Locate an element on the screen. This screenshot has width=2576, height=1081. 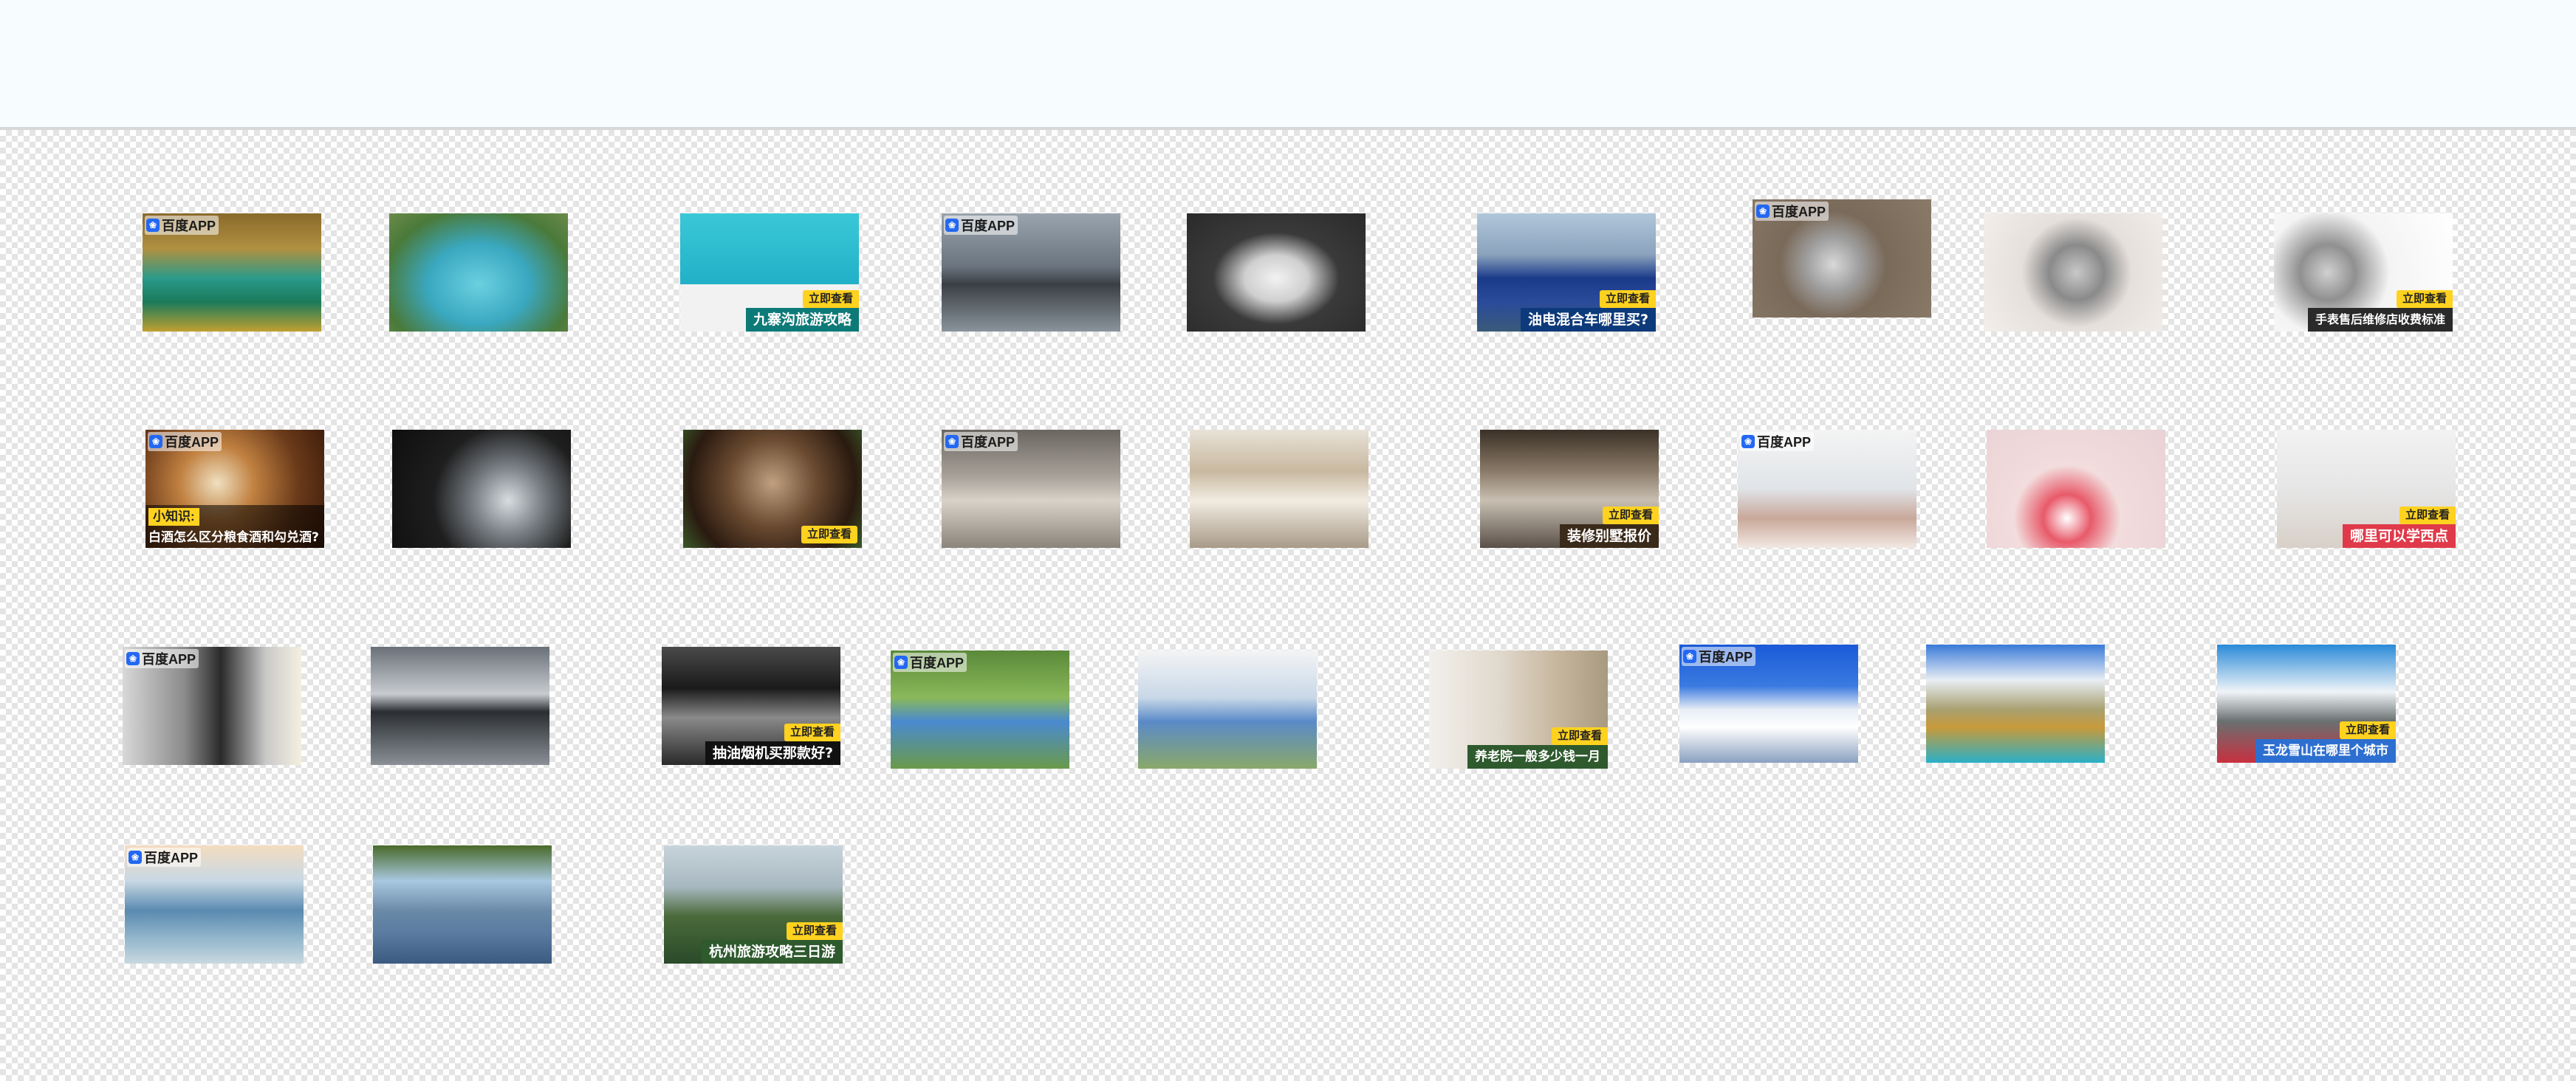
thumb-car-white-suv is located at coordinates (1276, 272).